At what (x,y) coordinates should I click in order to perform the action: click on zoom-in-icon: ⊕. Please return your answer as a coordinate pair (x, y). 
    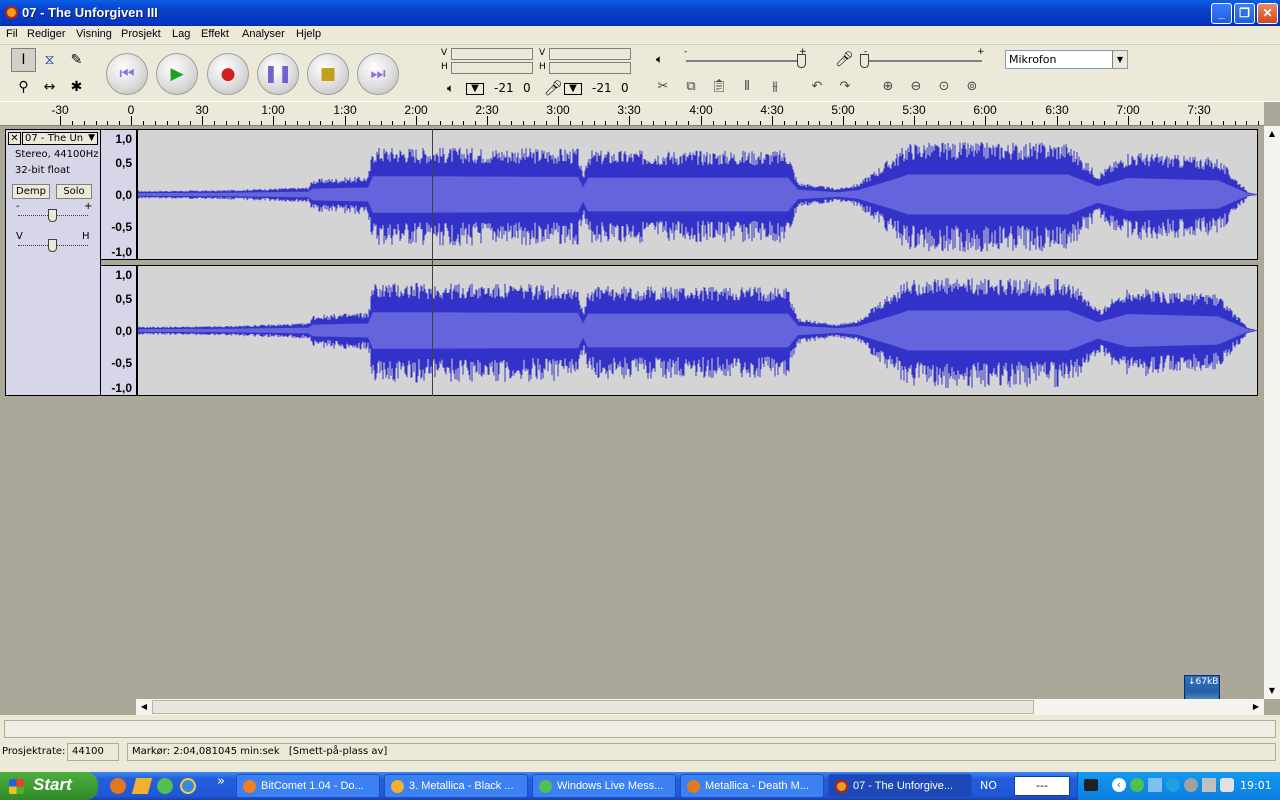
    Looking at the image, I should click on (888, 86).